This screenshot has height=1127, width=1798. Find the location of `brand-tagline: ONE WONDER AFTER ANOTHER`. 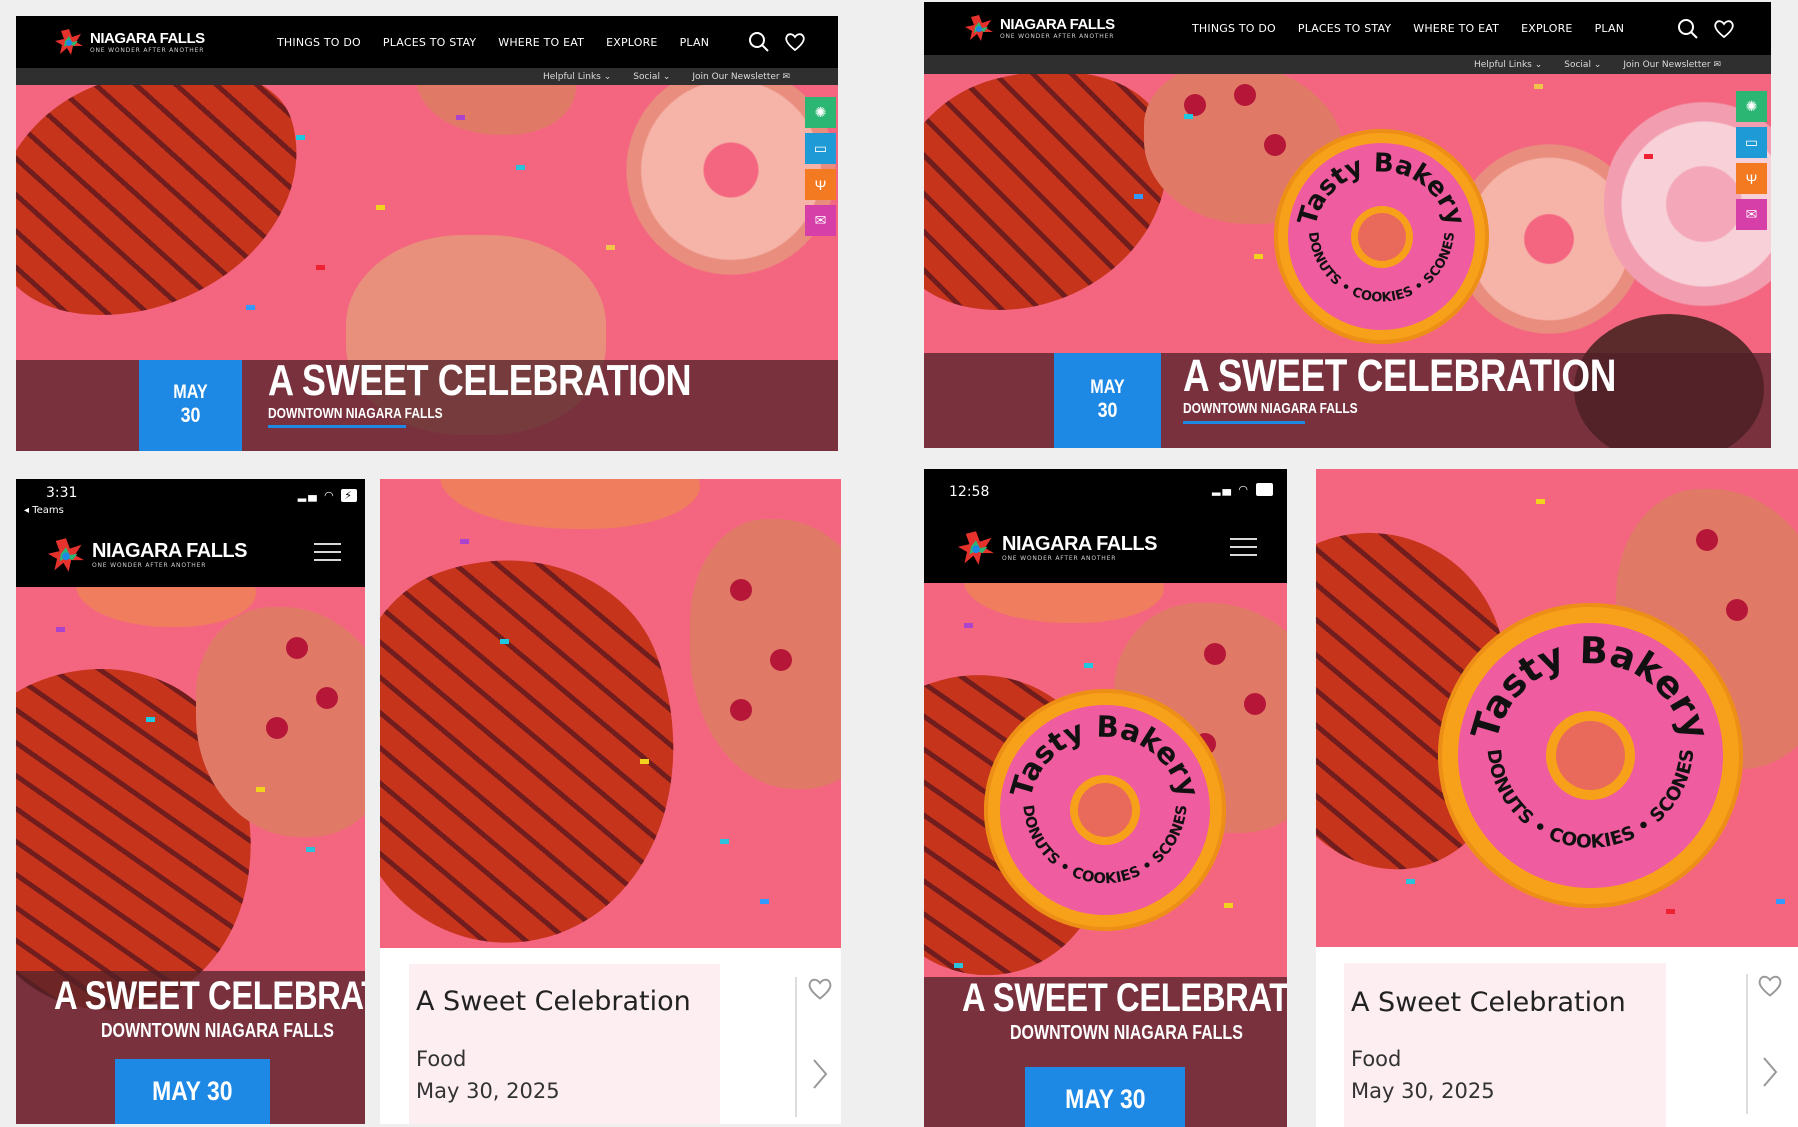

brand-tagline: ONE WONDER AFTER ANOTHER is located at coordinates (149, 565).